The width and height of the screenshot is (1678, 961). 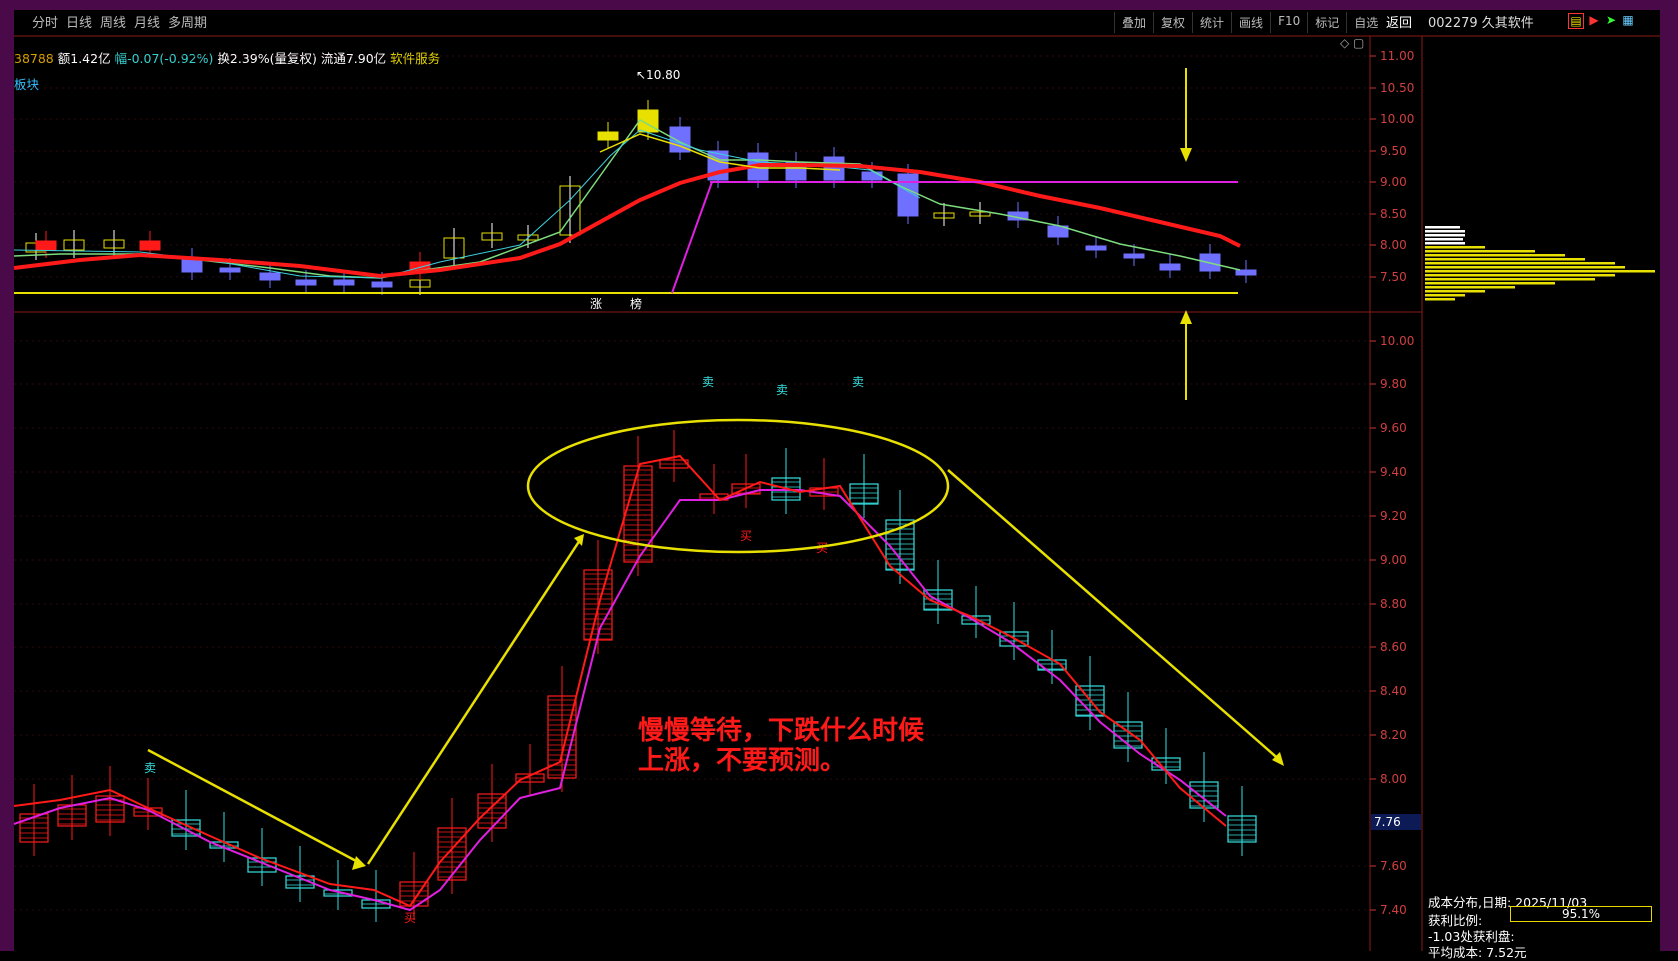 What do you see at coordinates (1186, 155) in the screenshot?
I see `arrow-down-head` at bounding box center [1186, 155].